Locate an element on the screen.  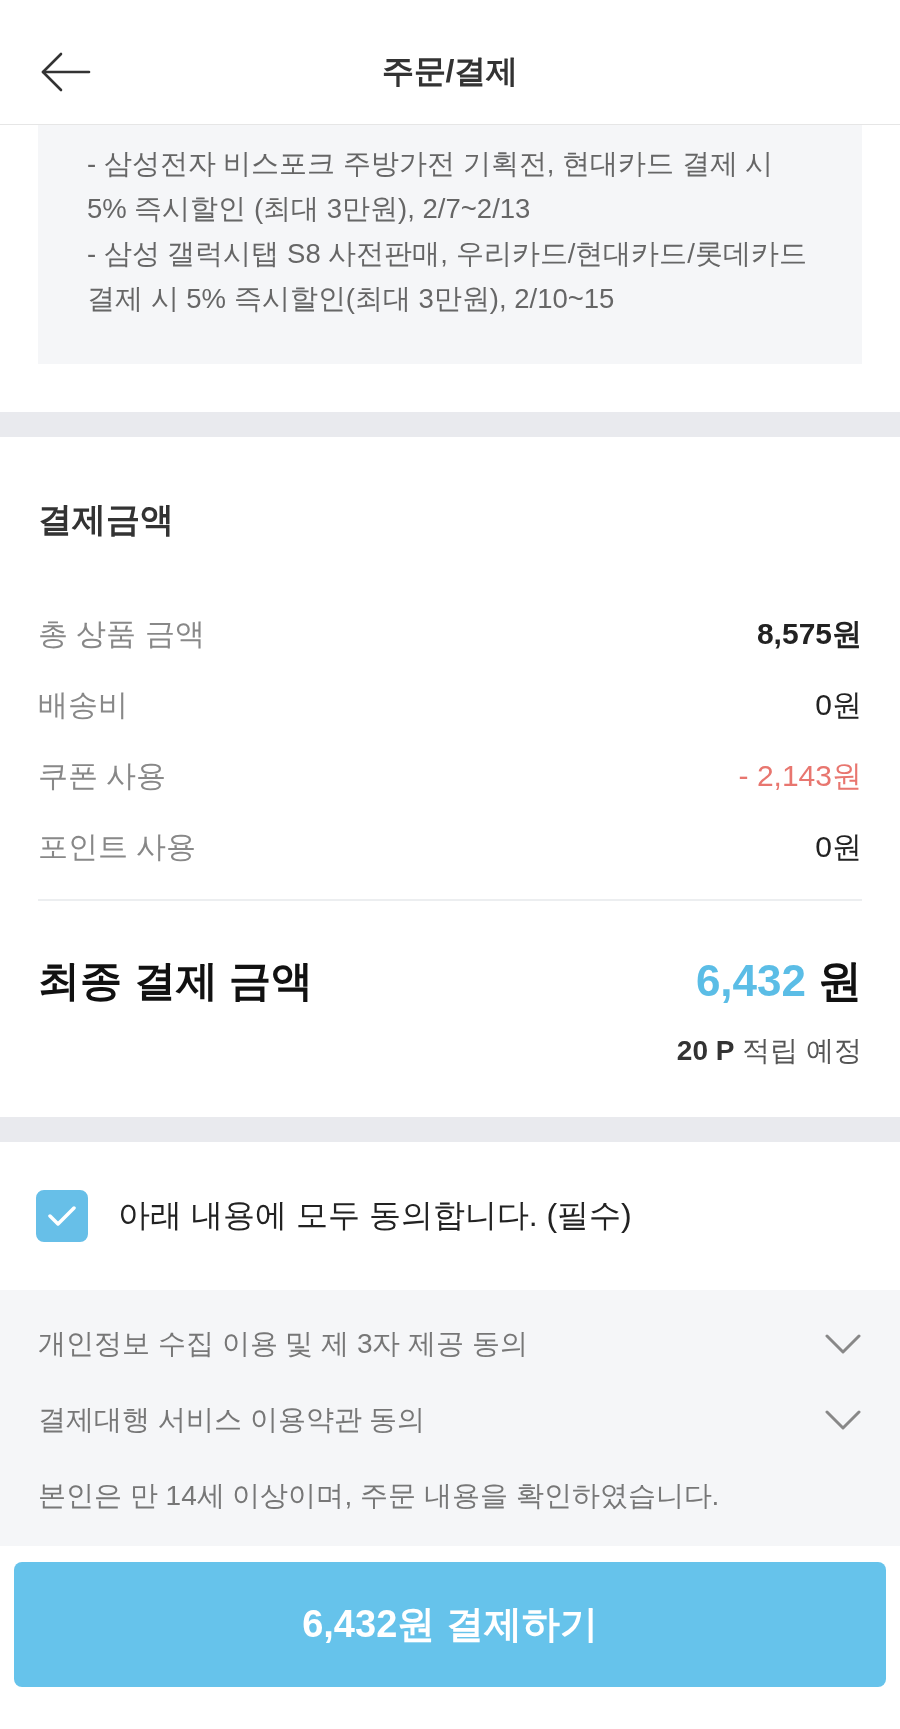
terms-item: 결제대행 서비스 이용약관 동의 is located at coordinates (449, 1420).